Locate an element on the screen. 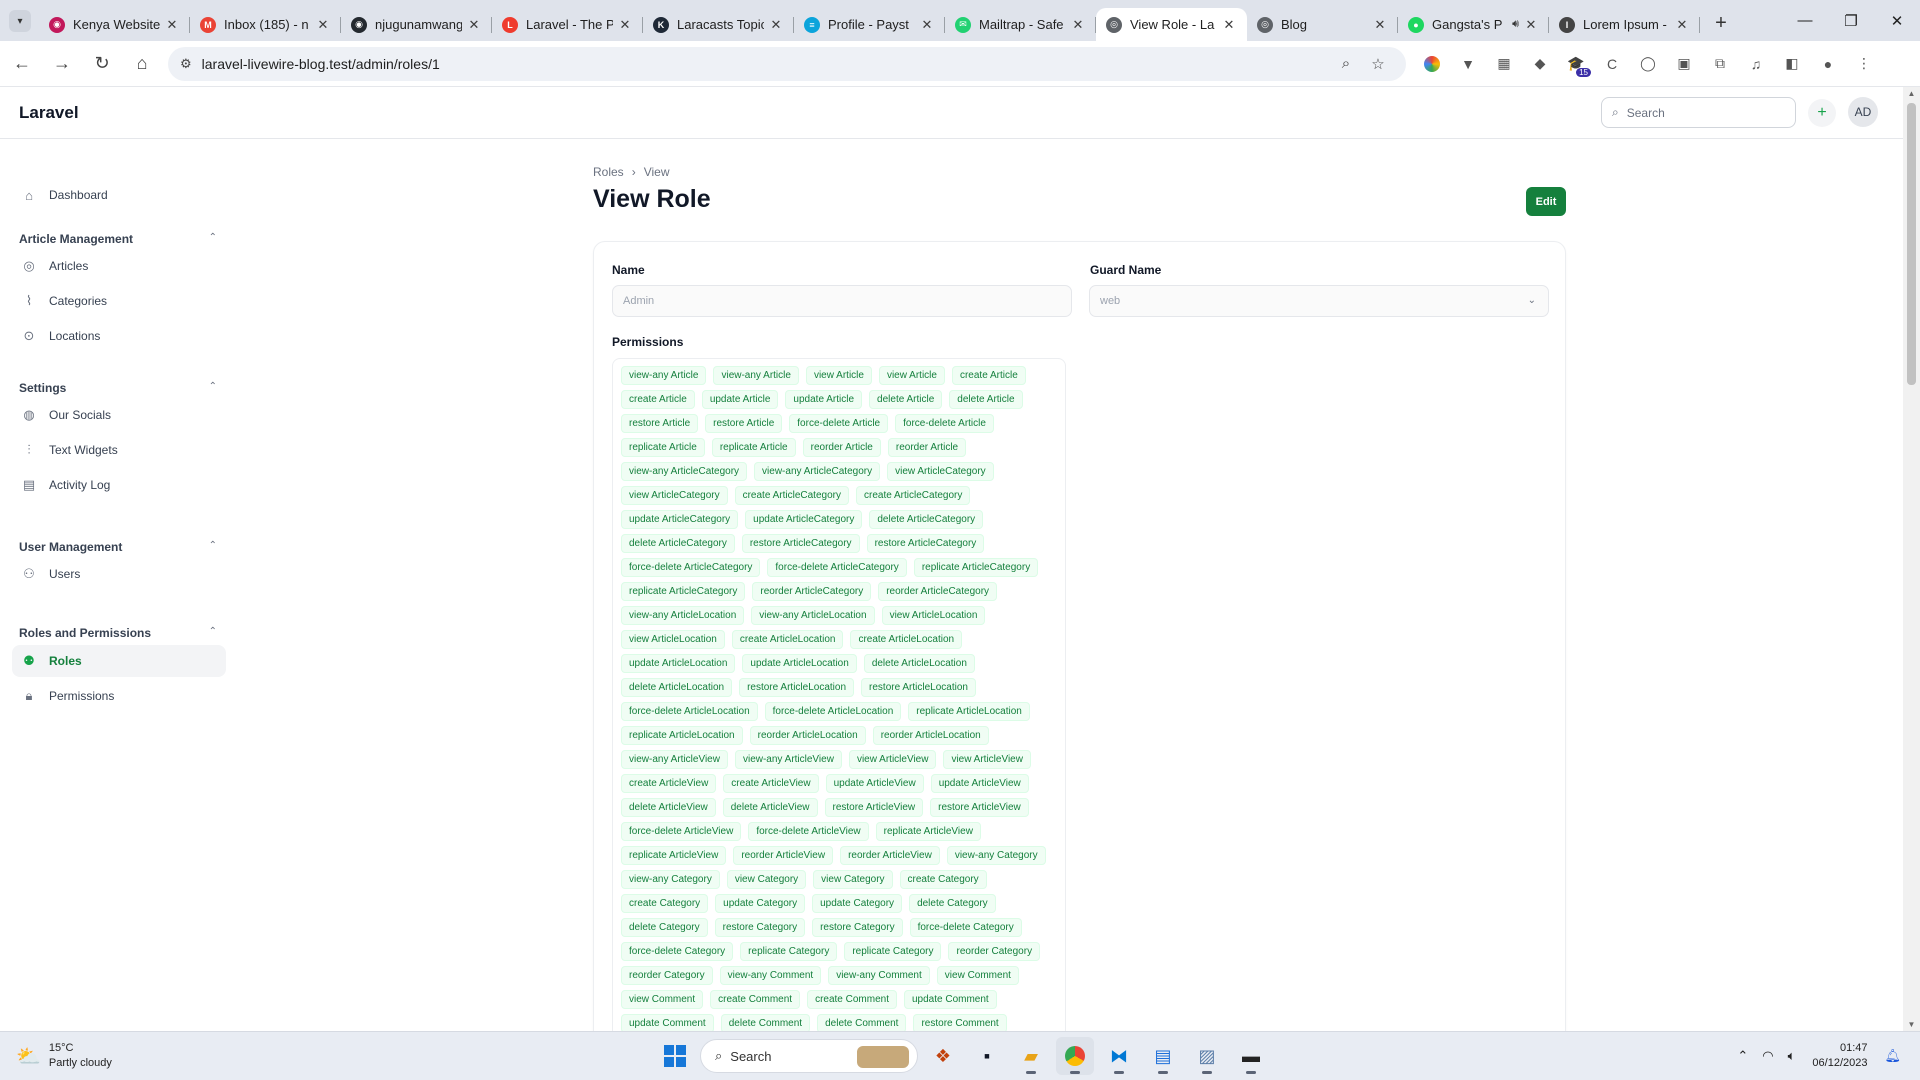  sidebar-item-articles: ◎ Articles is located at coordinates (119, 266).